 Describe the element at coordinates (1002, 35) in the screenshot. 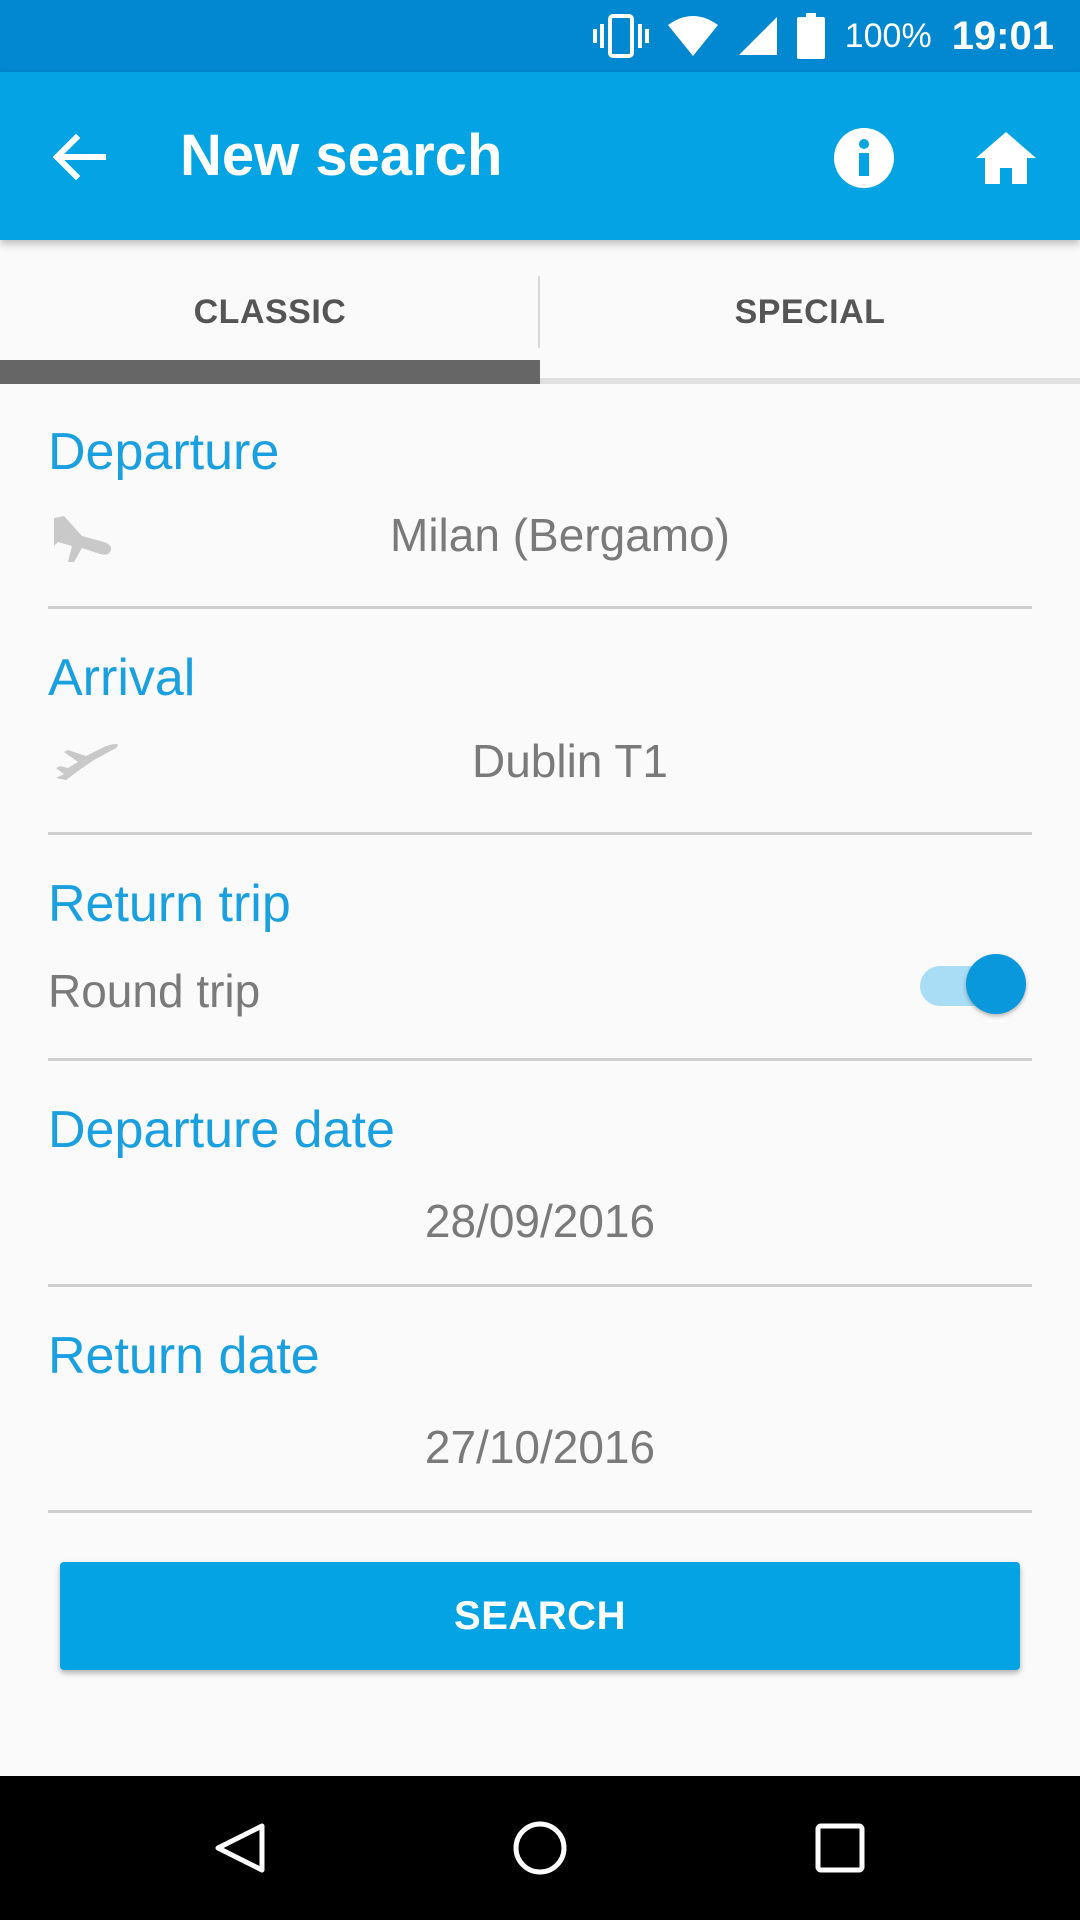

I see `clock: 19:01` at that location.